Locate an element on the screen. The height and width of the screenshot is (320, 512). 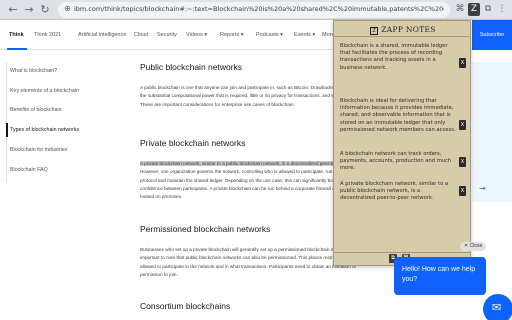
nav-think: Think is located at coordinates (16, 35).